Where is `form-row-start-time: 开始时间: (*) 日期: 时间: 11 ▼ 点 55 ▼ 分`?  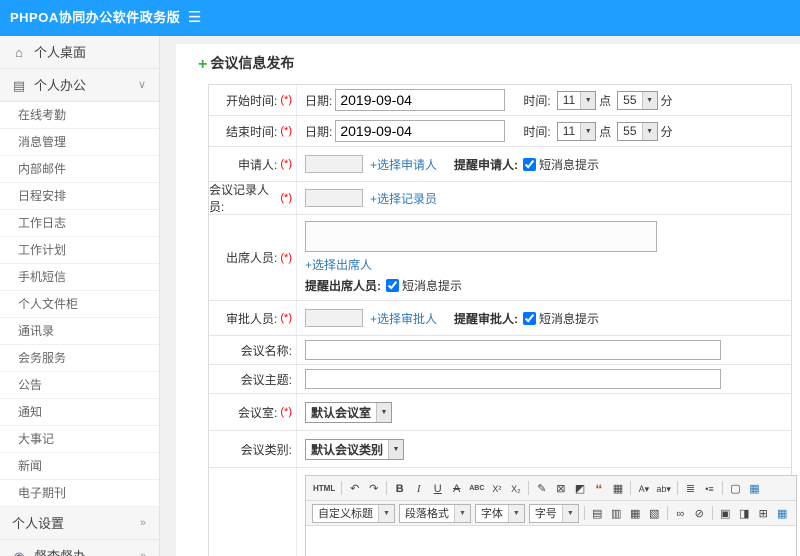
form-row-start-time: 开始时间: (*) 日期: 时间: 11 ▼ 点 55 ▼ 分 is located at coordinates (500, 100).